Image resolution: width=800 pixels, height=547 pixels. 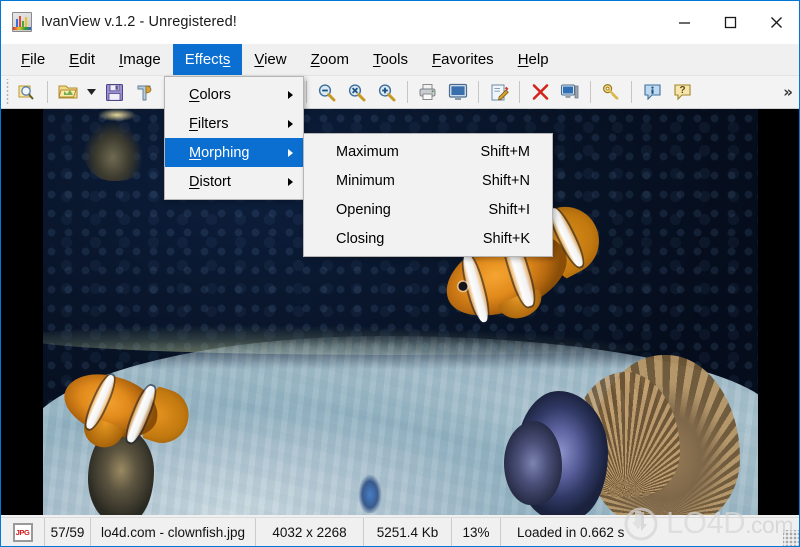 I want to click on status-load-time: Loaded in 0.662 s, so click(x=571, y=532).